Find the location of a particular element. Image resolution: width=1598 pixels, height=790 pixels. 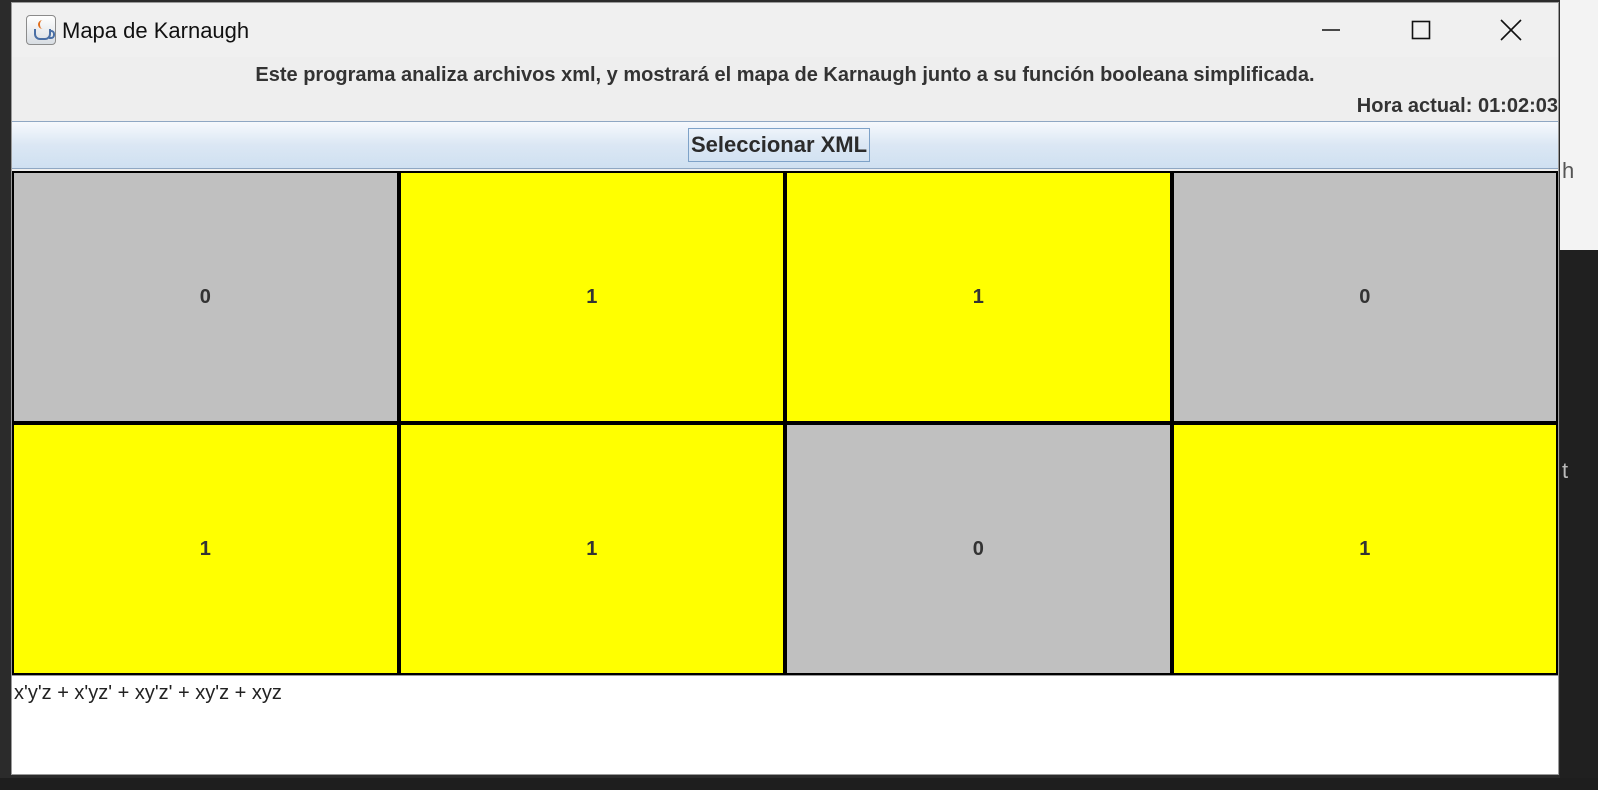

minimize-icon is located at coordinates (1331, 30).